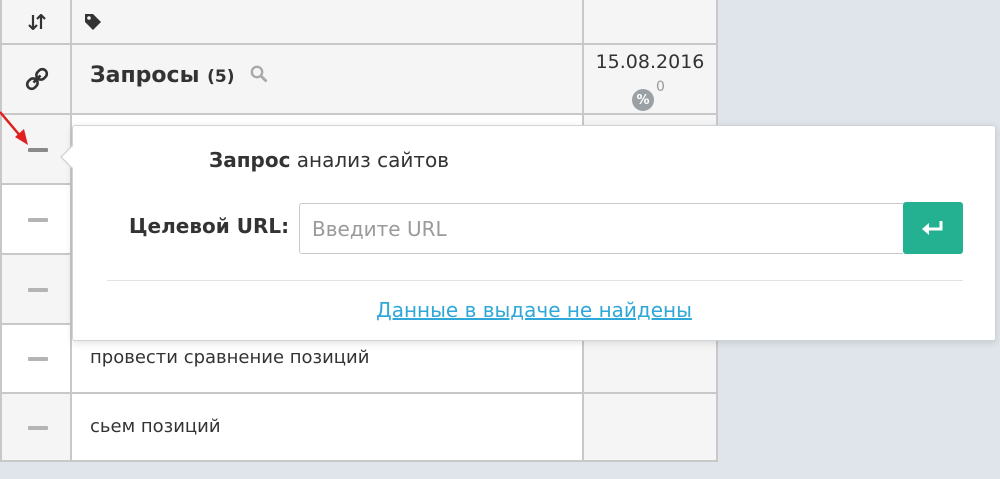  I want to click on popover-caret-fill, so click(68, 157).